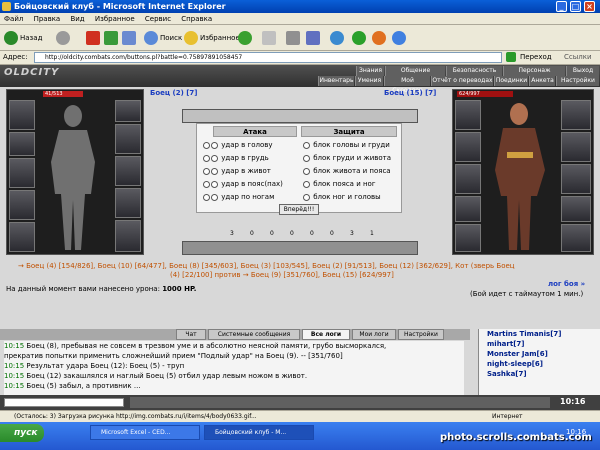 The image size is (600, 450). I want to click on icq-button, so click(380, 38).